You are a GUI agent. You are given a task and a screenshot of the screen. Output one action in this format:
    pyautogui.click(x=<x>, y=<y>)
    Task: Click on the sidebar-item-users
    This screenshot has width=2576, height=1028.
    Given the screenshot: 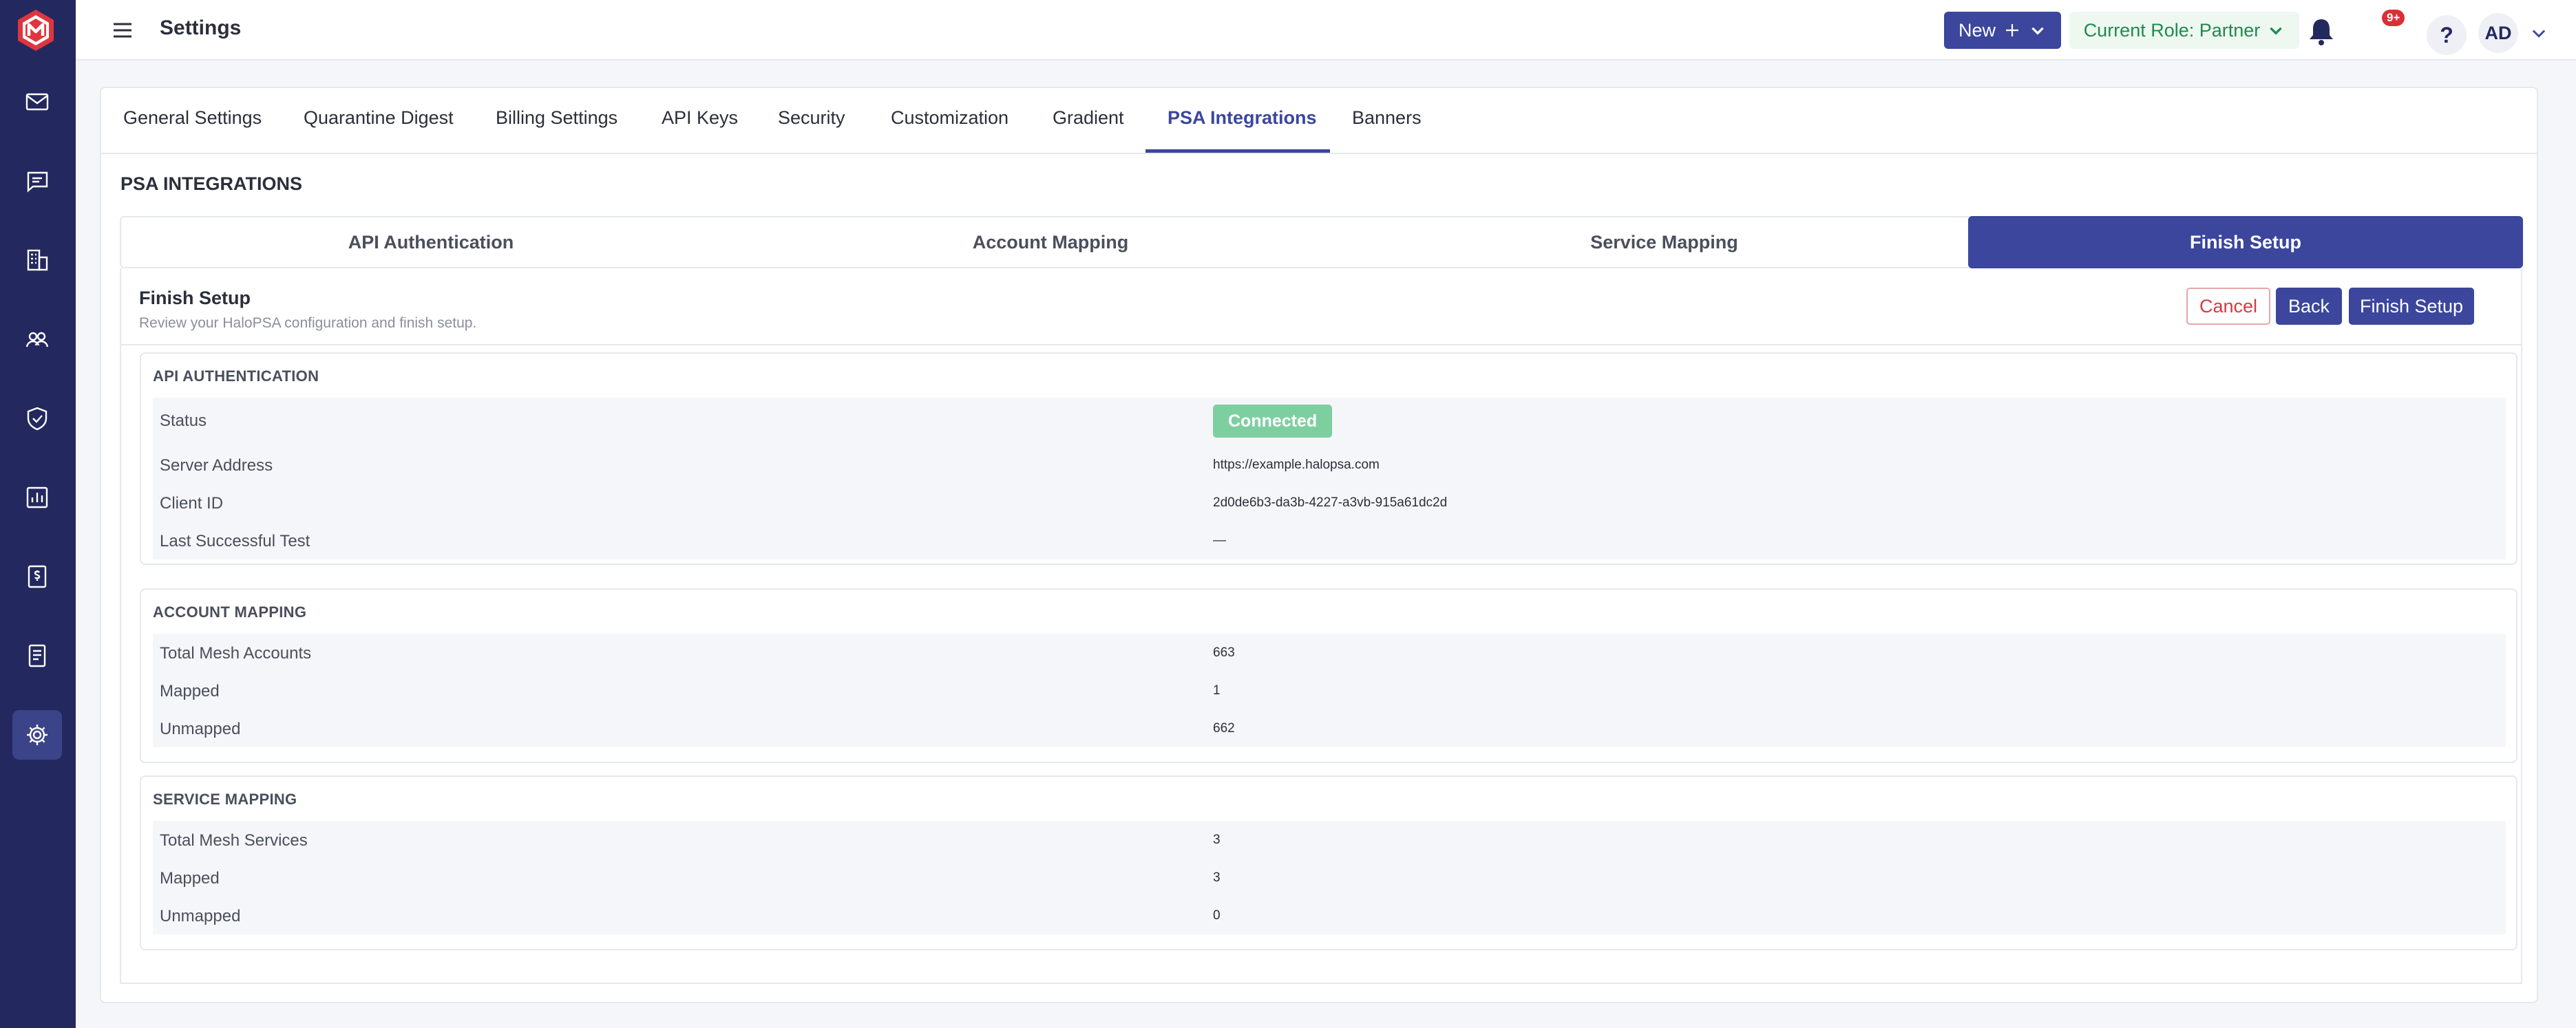 What is the action you would take?
    pyautogui.click(x=37, y=339)
    